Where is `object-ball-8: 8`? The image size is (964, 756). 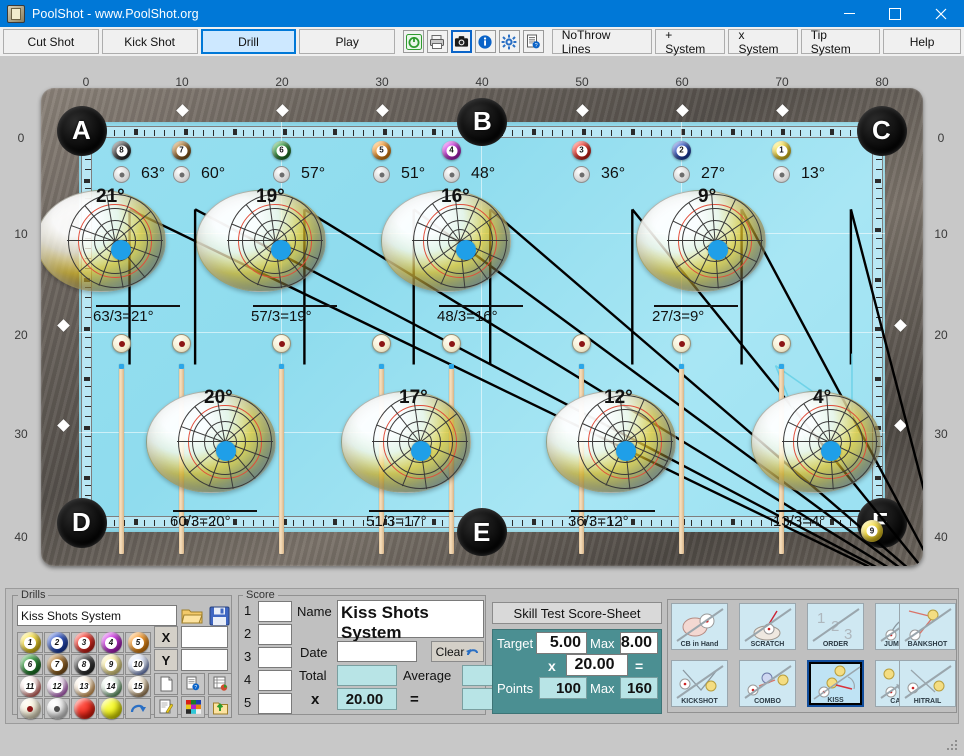
object-ball-8: 8 is located at coordinates (121, 150).